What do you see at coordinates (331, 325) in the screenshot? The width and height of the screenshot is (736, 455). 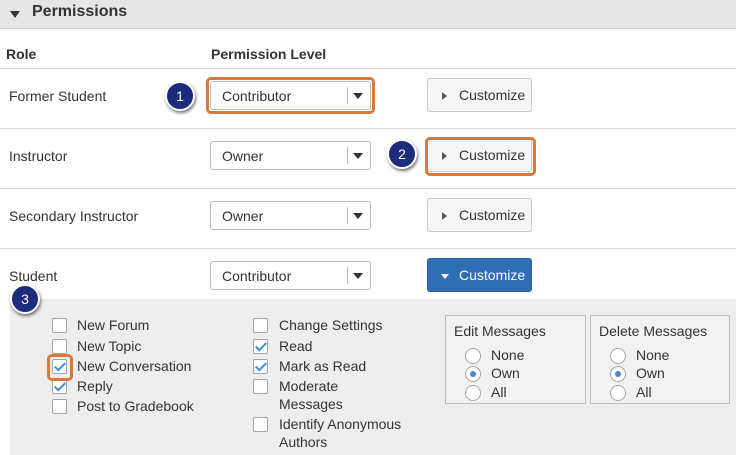 I see `option-label: Change Settings` at bounding box center [331, 325].